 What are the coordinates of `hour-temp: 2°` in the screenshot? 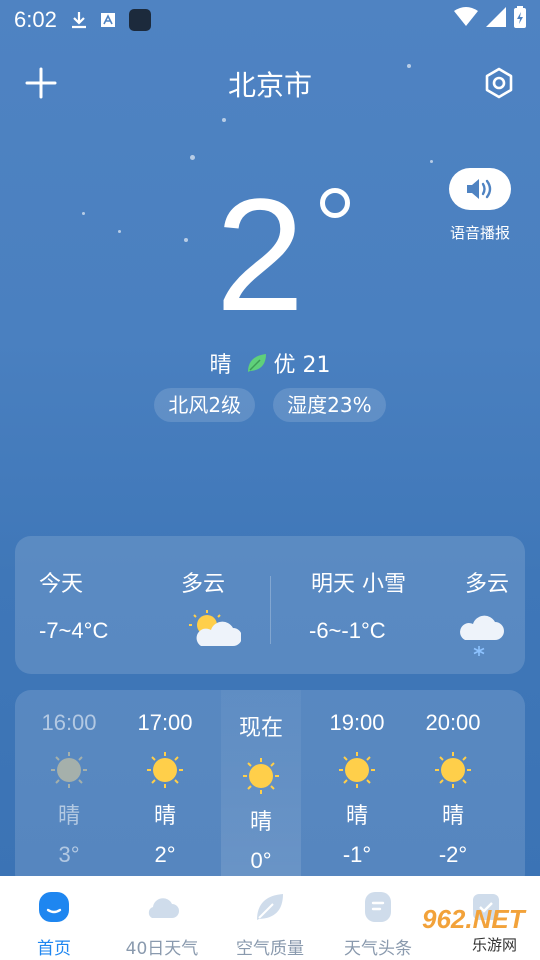 It's located at (165, 854).